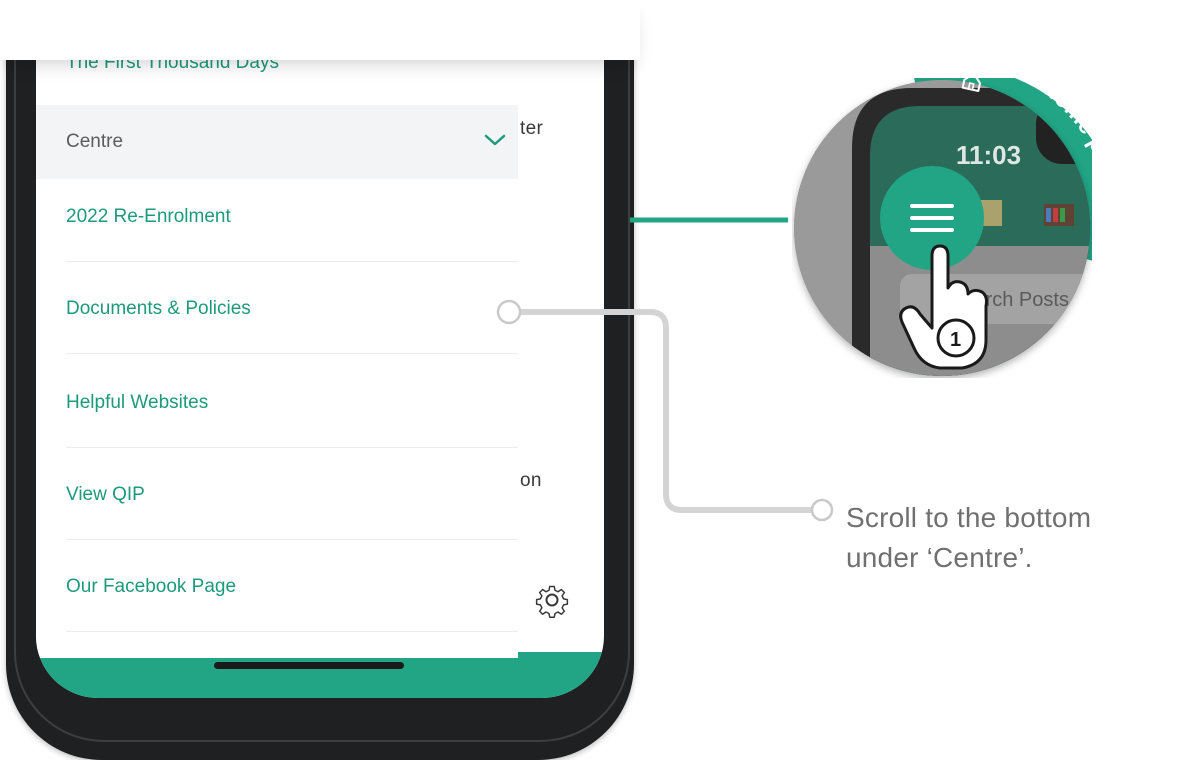 This screenshot has width=1188, height=760. What do you see at coordinates (988, 155) in the screenshot?
I see `status-time: 11:03` at bounding box center [988, 155].